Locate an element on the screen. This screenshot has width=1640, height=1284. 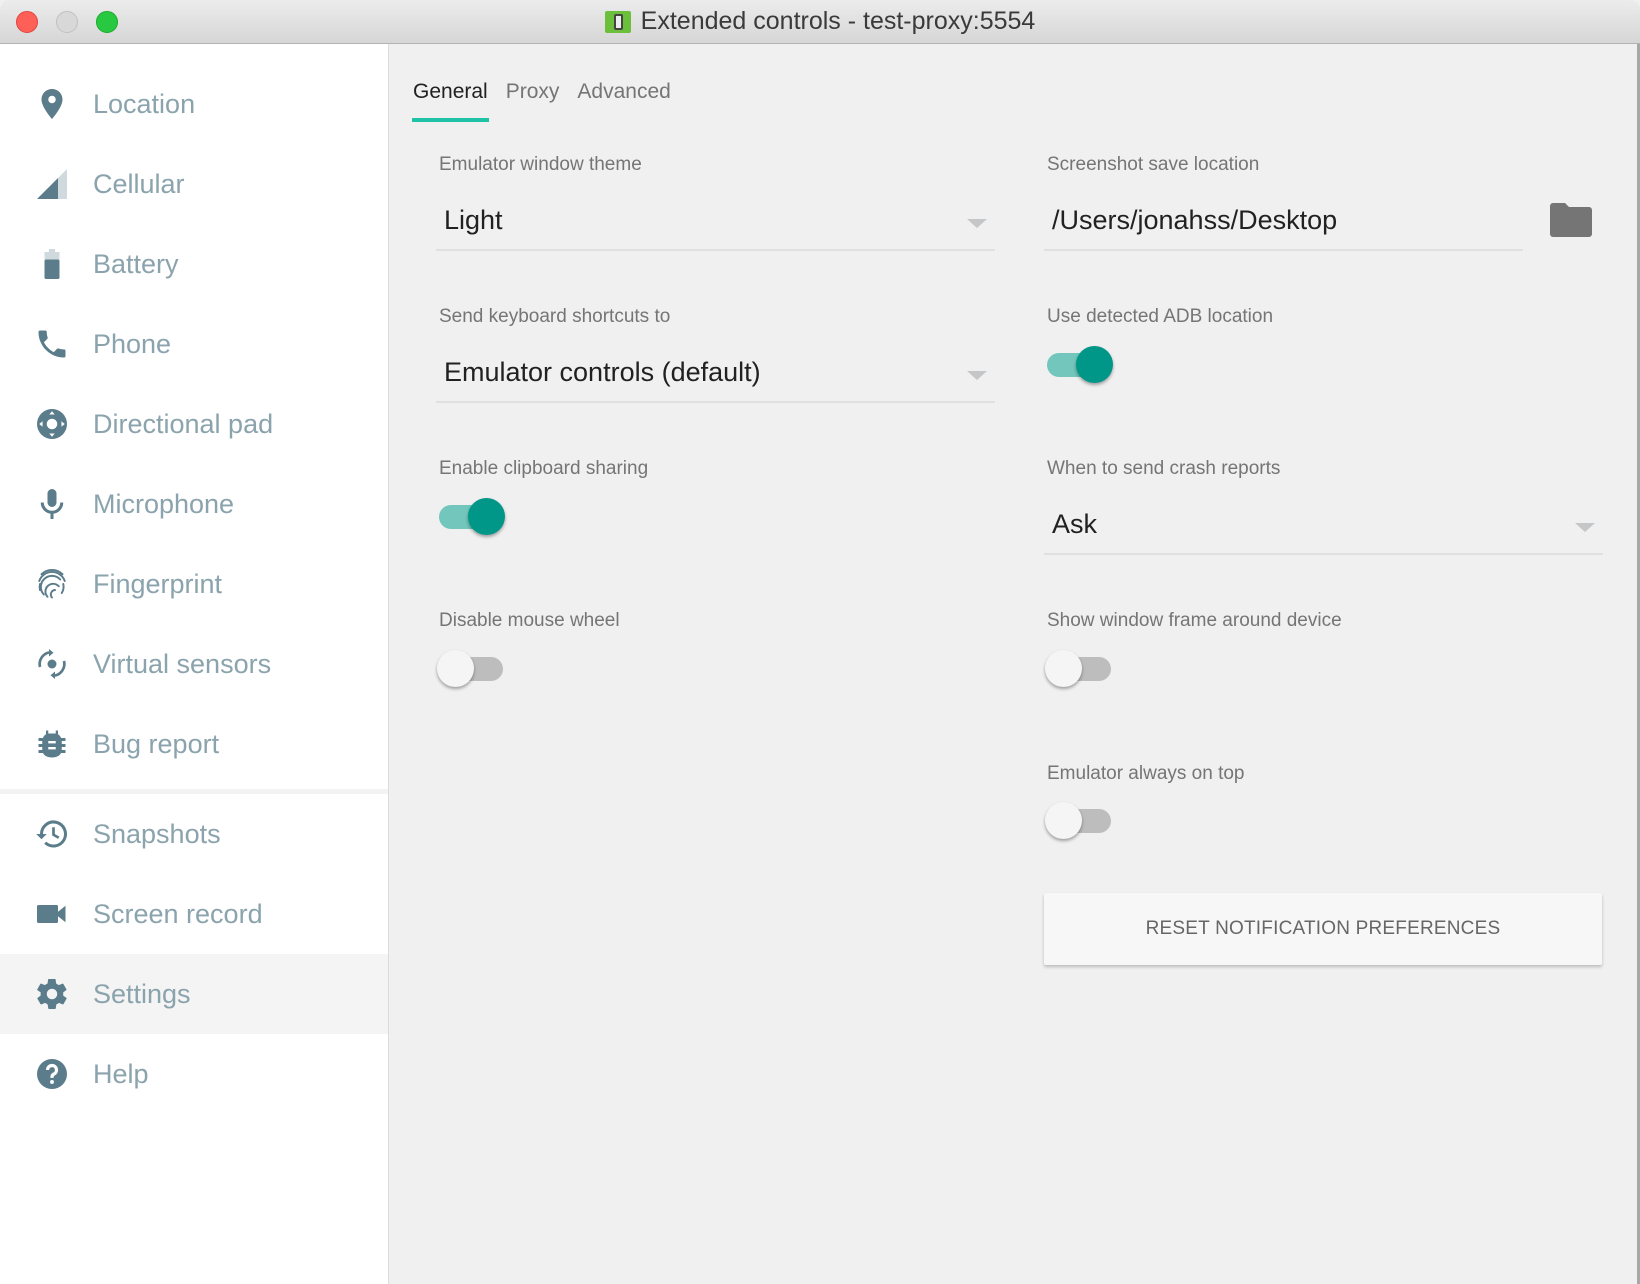
sidebar-item-location: Location is located at coordinates (194, 104).